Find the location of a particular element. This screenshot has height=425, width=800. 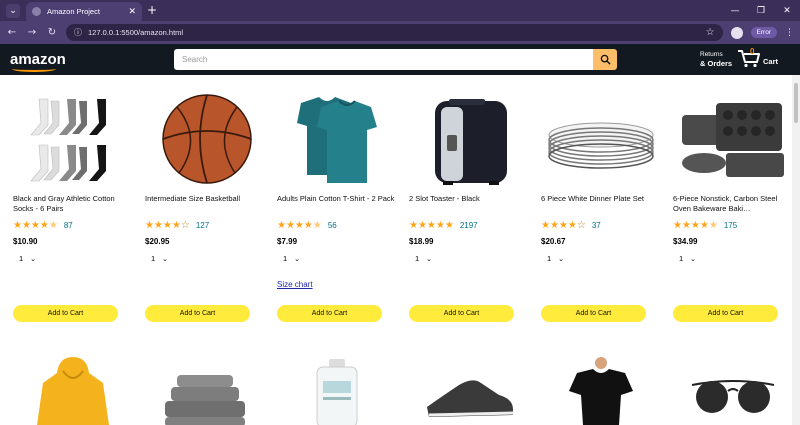

socks-image is located at coordinates (68, 140).